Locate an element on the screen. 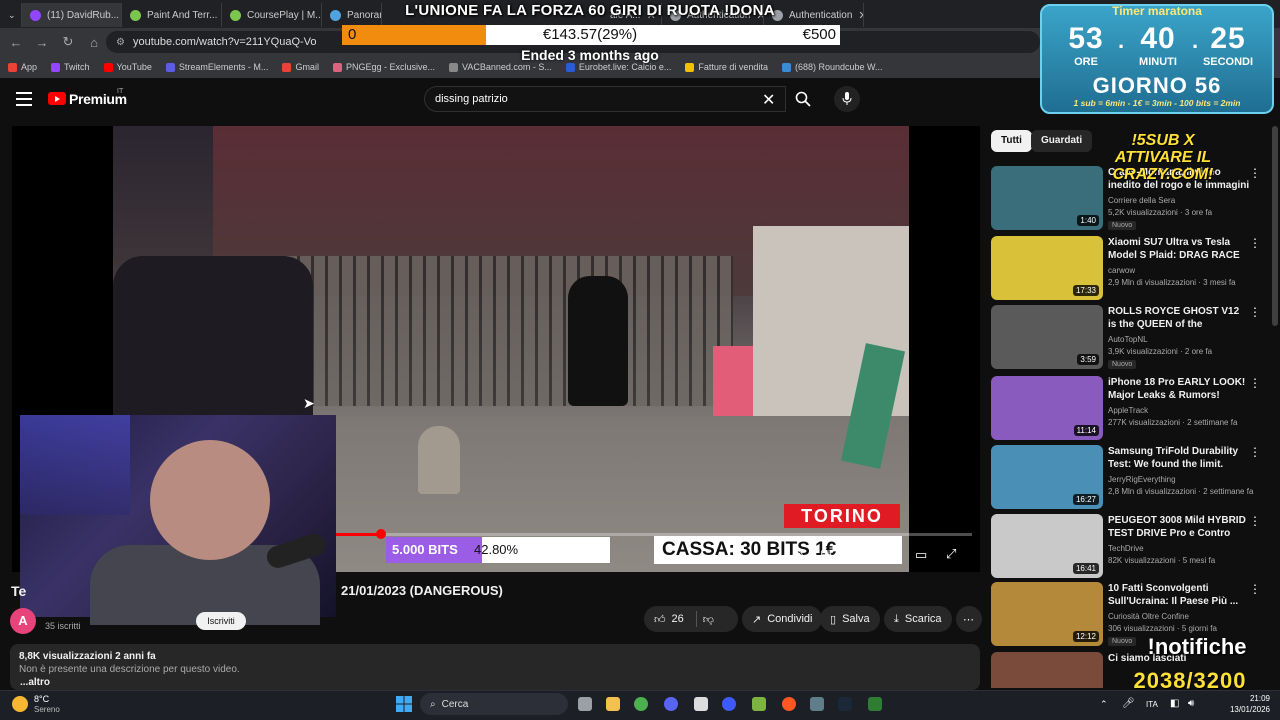 The image size is (1280, 720). recommendation-channel: TechDrive is located at coordinates (1126, 548).